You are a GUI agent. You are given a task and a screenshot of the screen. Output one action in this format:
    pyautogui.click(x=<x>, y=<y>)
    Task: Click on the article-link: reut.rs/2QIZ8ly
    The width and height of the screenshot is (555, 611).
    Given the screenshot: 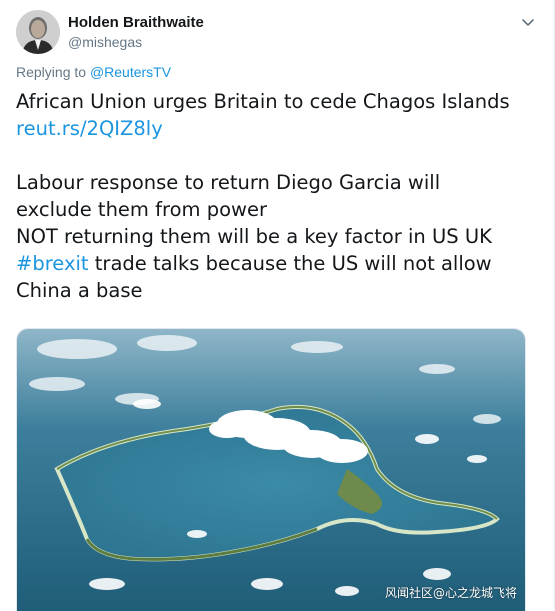 What is the action you would take?
    pyautogui.click(x=89, y=128)
    